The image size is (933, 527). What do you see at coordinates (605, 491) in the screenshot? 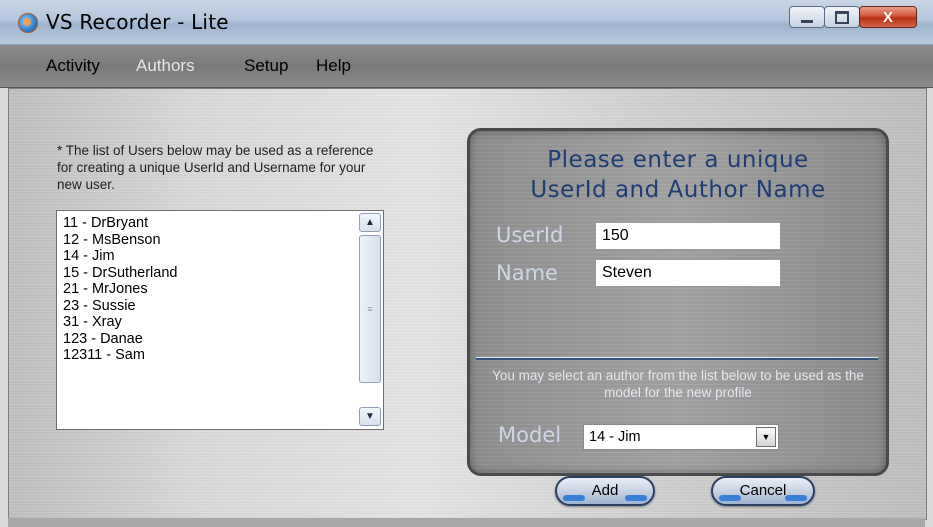
I see `add-button: Add` at bounding box center [605, 491].